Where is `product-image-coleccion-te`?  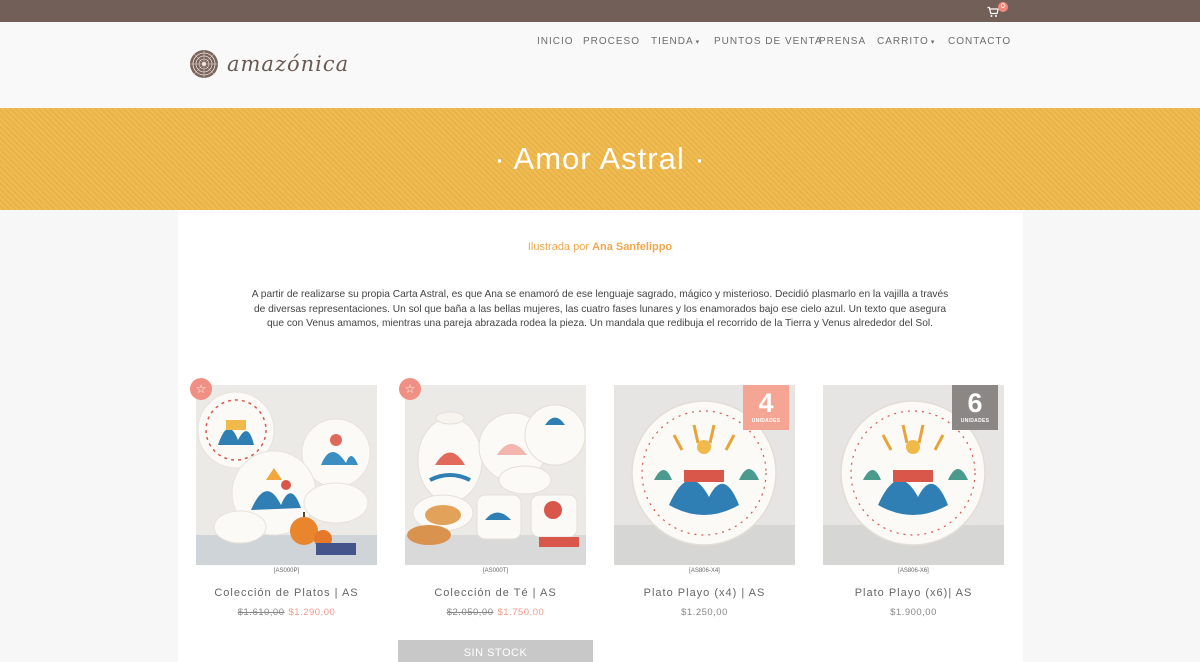 product-image-coleccion-te is located at coordinates (495, 475).